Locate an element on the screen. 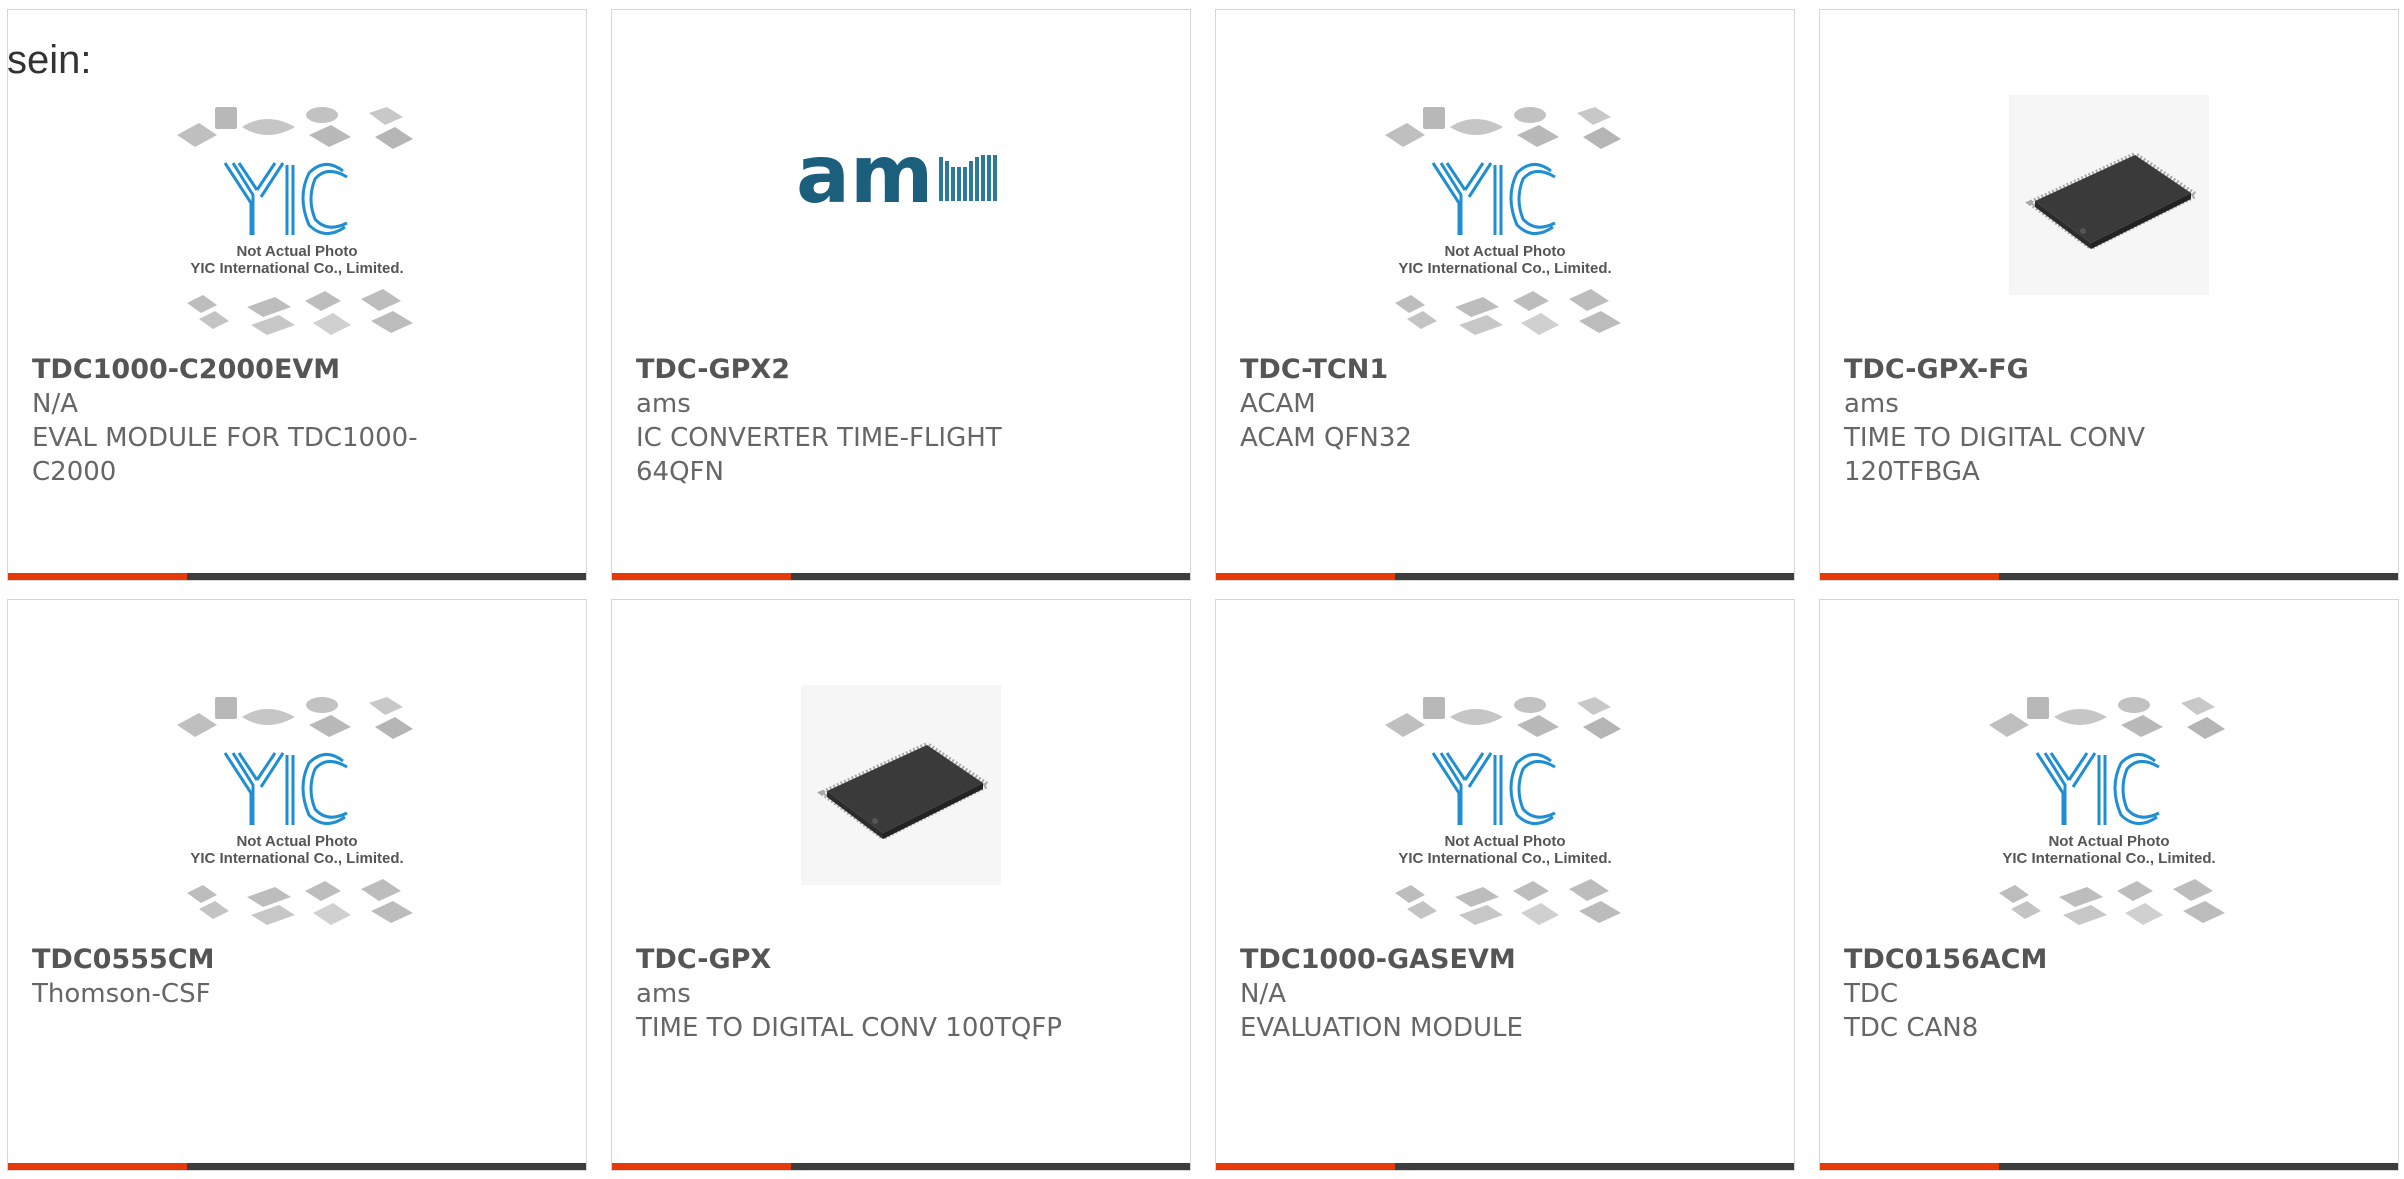 The image size is (2404, 1179). part-number-link: TDC0156ACM is located at coordinates (2111, 960).